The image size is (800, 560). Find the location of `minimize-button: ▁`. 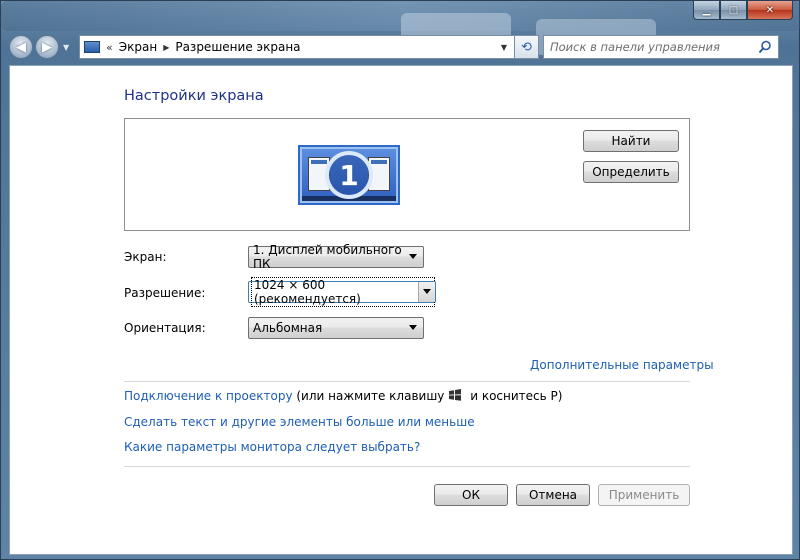

minimize-button: ▁ is located at coordinates (706, 10).